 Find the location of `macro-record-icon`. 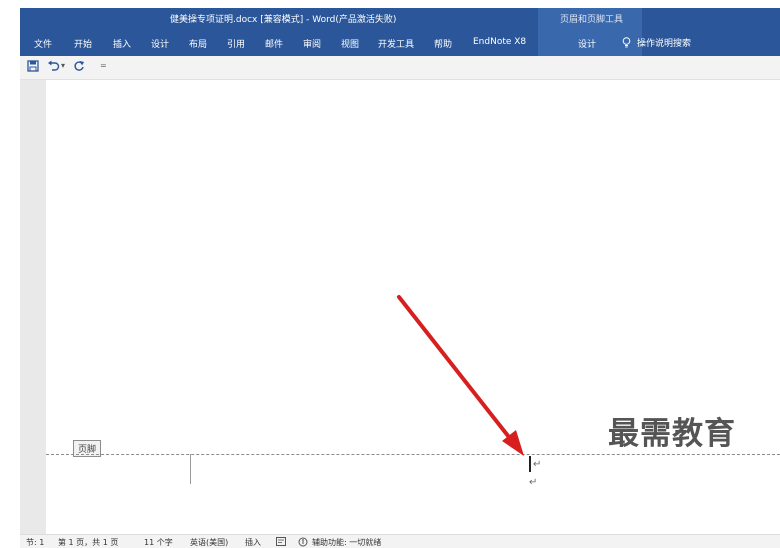

macro-record-icon is located at coordinates (281, 541).